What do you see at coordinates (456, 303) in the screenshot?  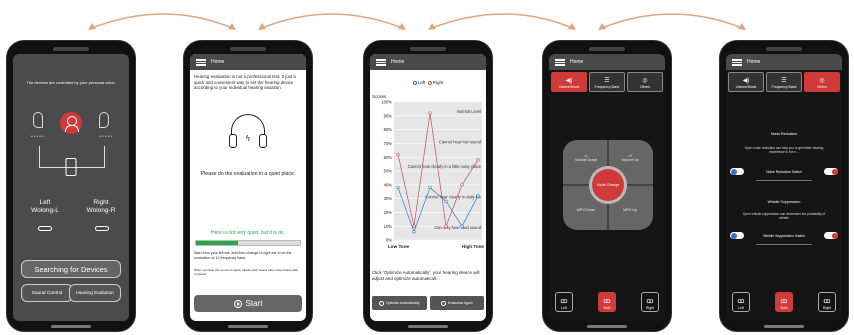 I see `evaluation-again-button: Evaluation Again` at bounding box center [456, 303].